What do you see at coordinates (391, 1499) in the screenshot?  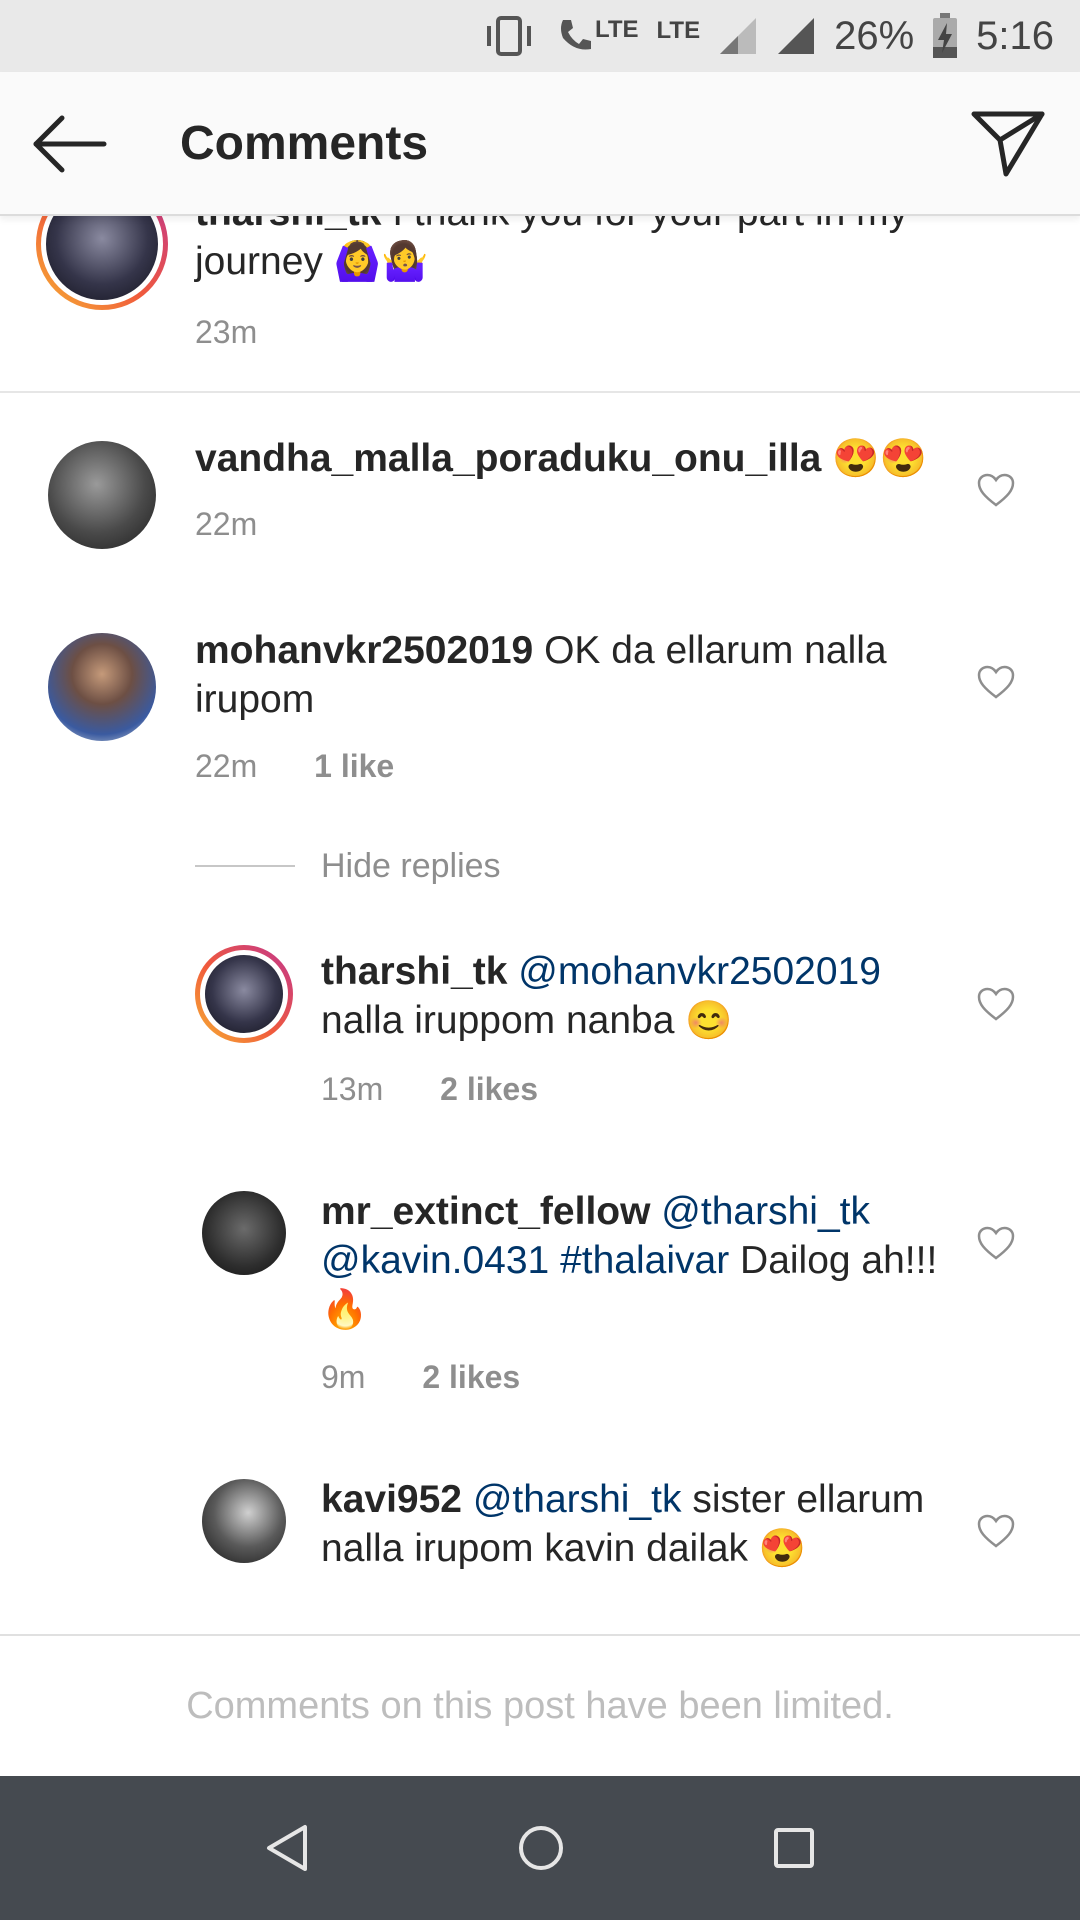 I see `reply-username: kavi952` at bounding box center [391, 1499].